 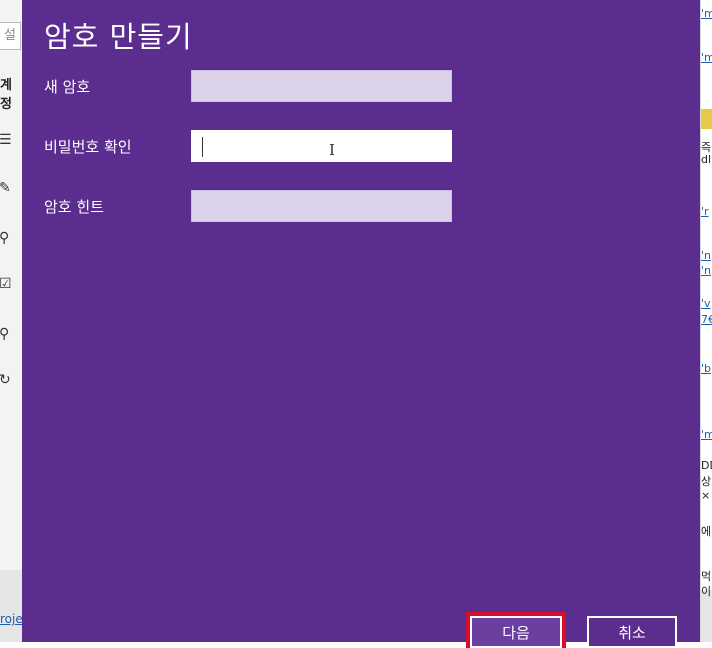 What do you see at coordinates (6, 95) in the screenshot?
I see `background-account-label: 계정` at bounding box center [6, 95].